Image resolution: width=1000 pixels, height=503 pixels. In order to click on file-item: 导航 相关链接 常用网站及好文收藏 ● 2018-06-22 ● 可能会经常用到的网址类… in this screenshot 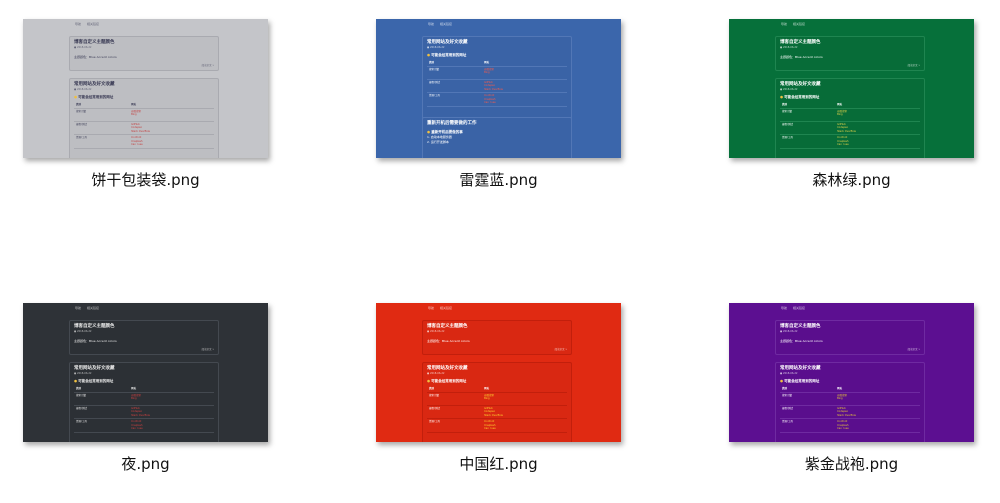, I will do `click(521, 119)`.